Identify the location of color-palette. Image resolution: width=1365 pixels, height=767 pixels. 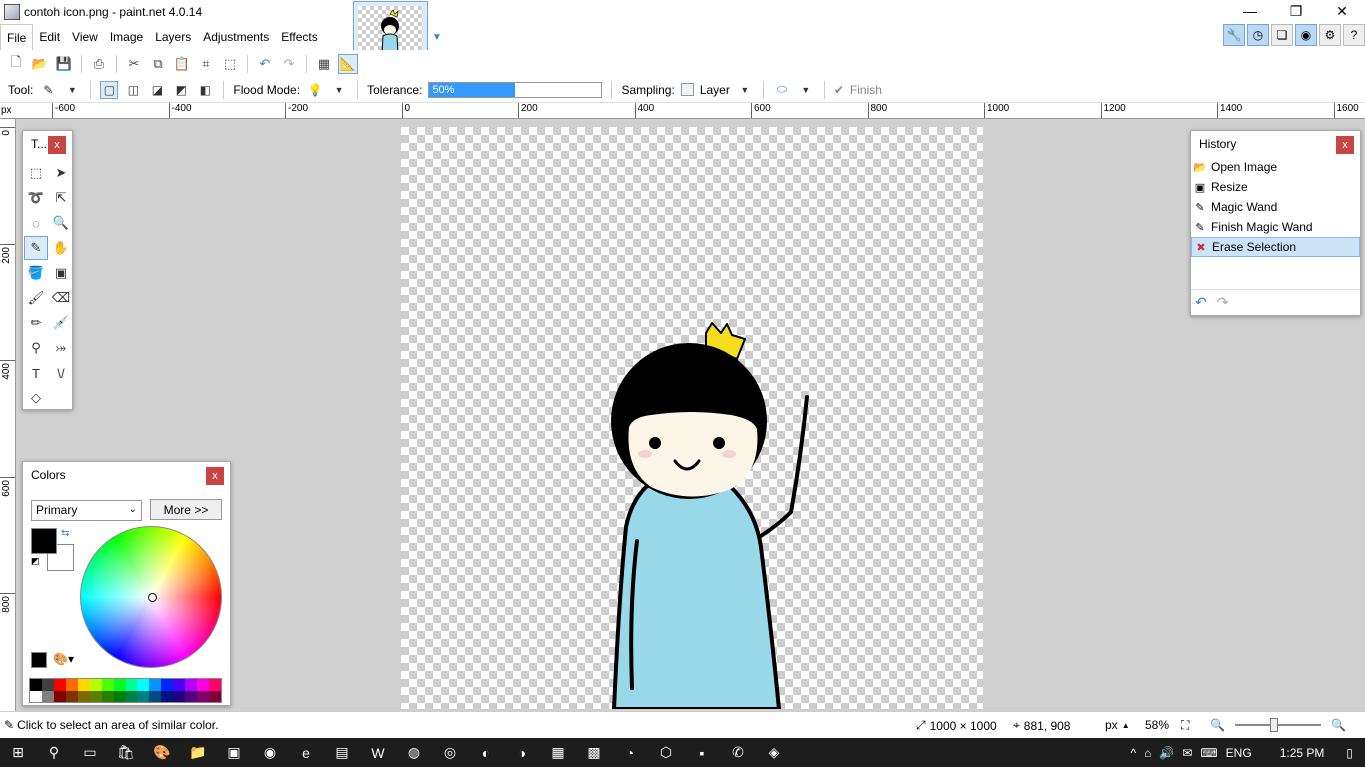
(125, 690).